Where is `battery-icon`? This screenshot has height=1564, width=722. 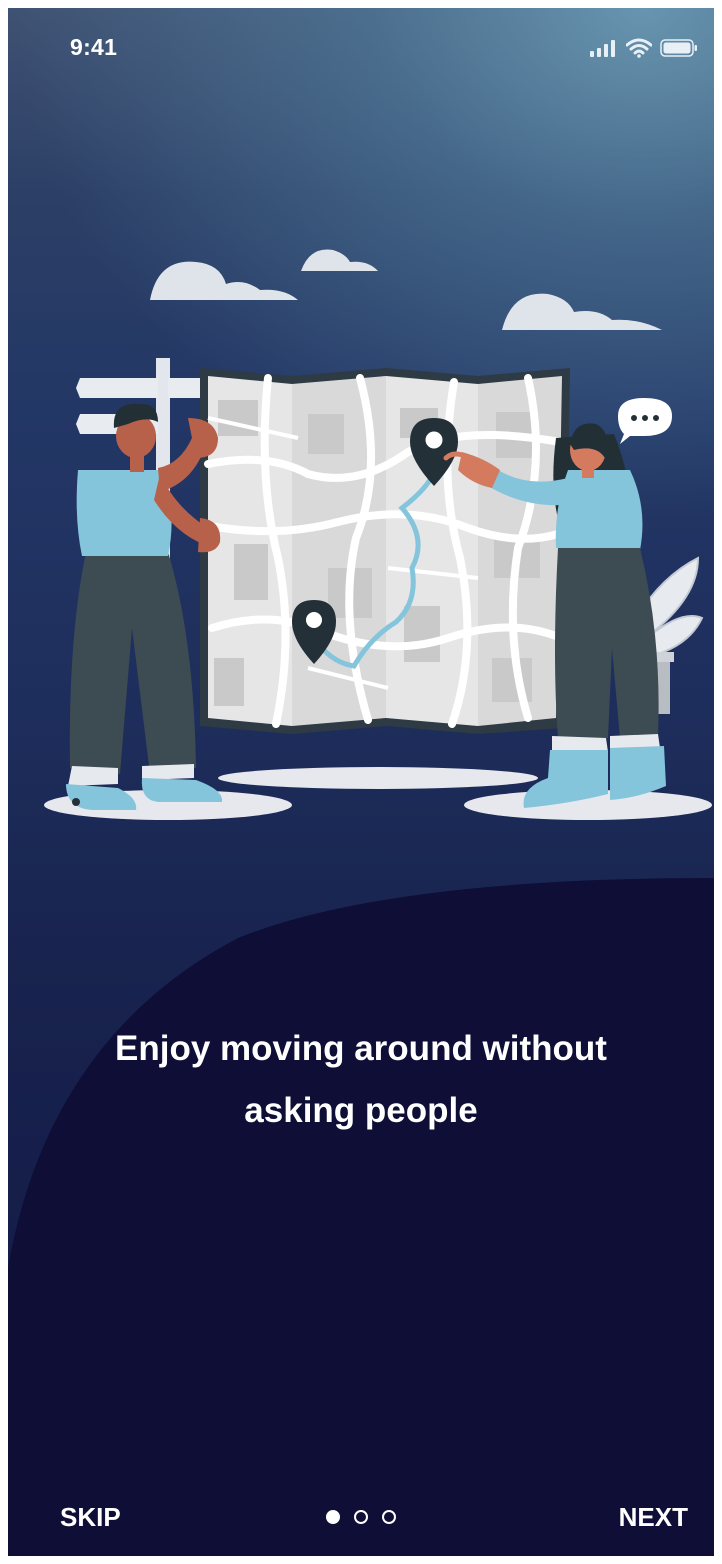 battery-icon is located at coordinates (678, 48).